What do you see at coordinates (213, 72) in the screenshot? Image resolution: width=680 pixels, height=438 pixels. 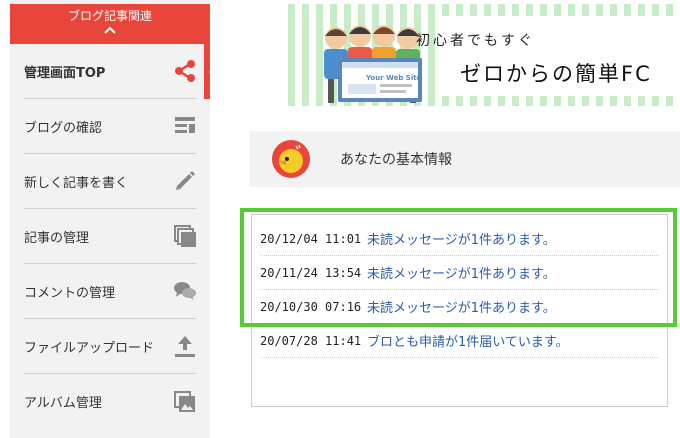 I see `active-pointer` at bounding box center [213, 72].